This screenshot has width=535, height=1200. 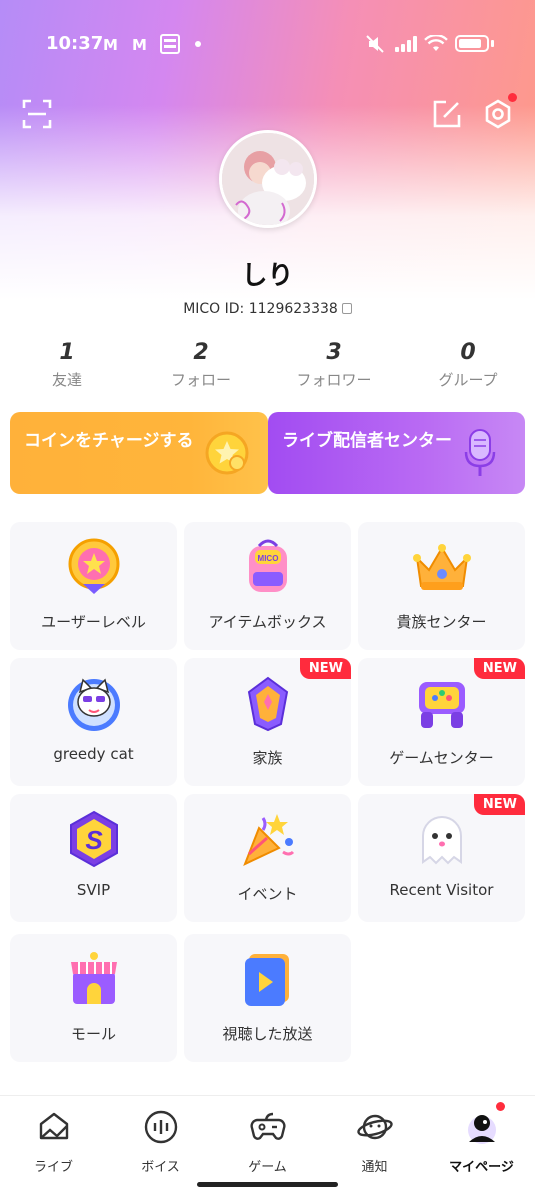 What do you see at coordinates (75, 43) in the screenshot?
I see `status-time: 10:37` at bounding box center [75, 43].